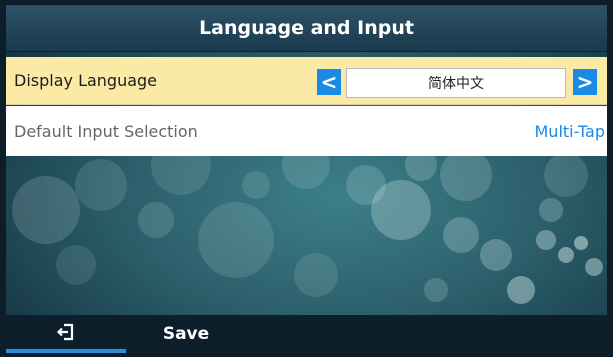 The width and height of the screenshot is (613, 357). I want to click on save-softkey: Save, so click(186, 334).